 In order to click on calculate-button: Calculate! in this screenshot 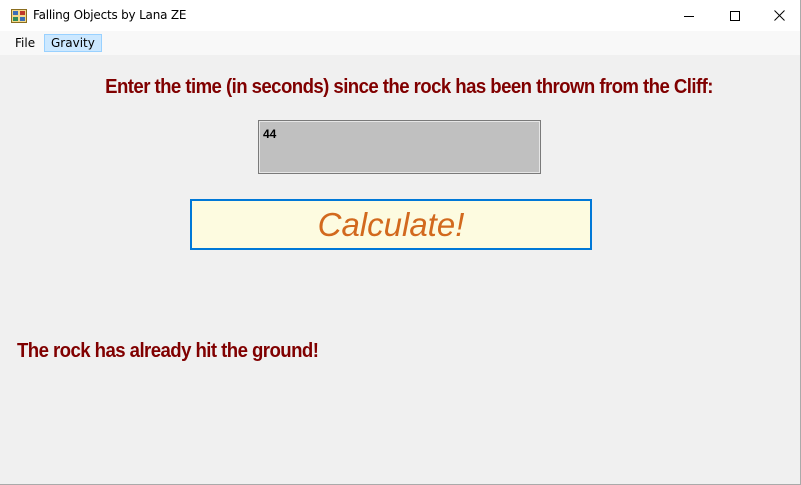, I will do `click(391, 224)`.